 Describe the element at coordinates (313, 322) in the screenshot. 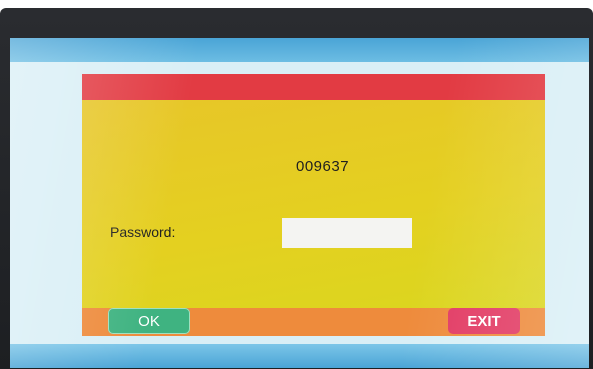

I see `dialog-footer: OK EXIT` at that location.